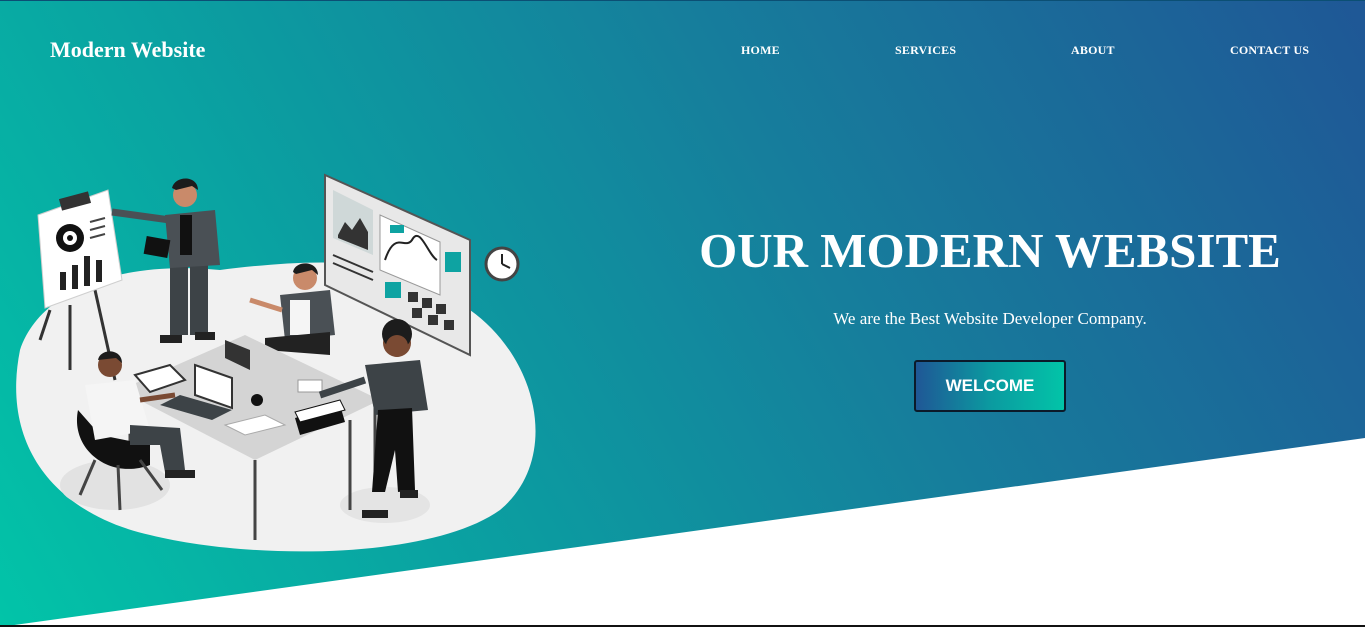  I want to click on welcome-button: WELCOME, so click(990, 386).